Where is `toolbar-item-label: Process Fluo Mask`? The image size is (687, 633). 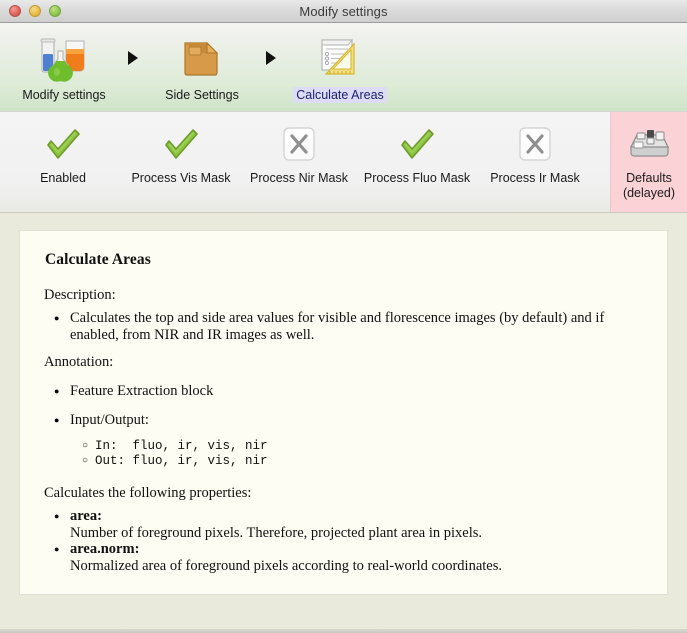
toolbar-item-label: Process Fluo Mask is located at coordinates (417, 178).